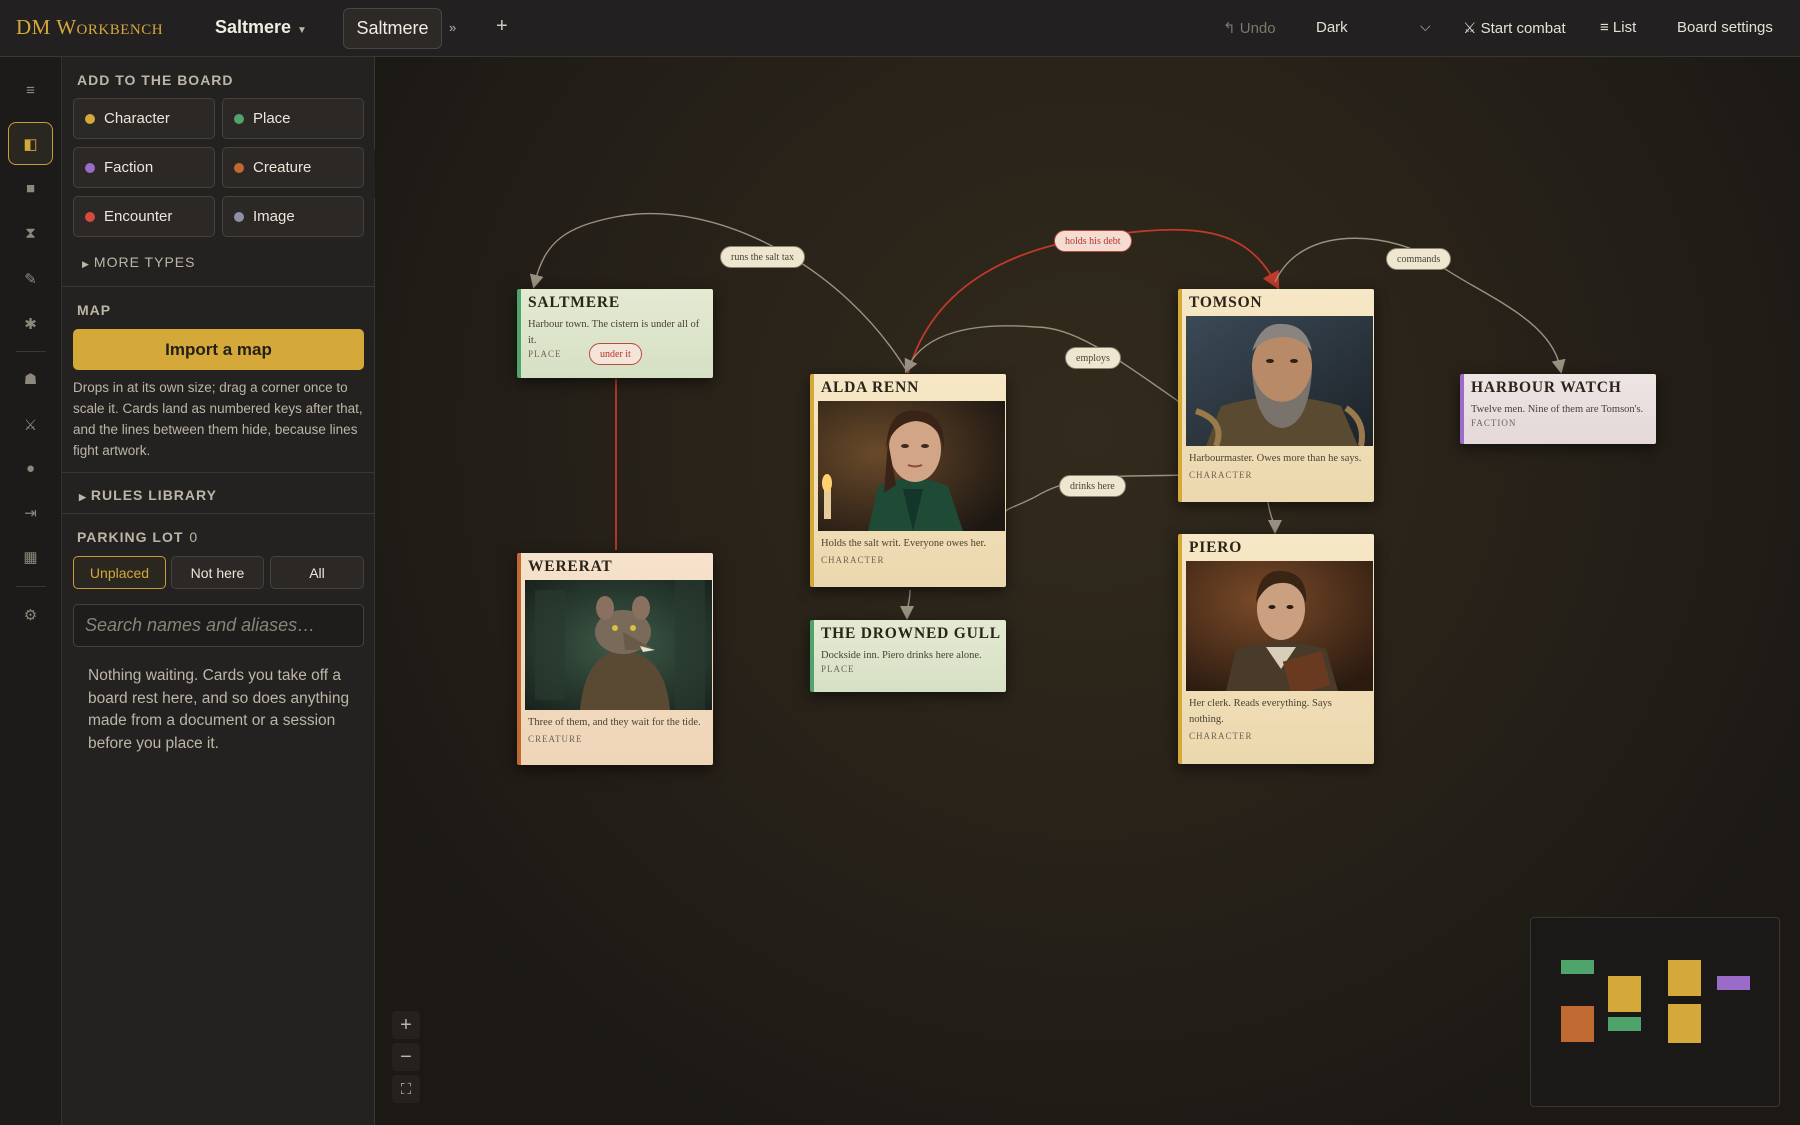 The width and height of the screenshot is (1800, 1125). I want to click on fit-view-button: ⛶, so click(406, 1089).